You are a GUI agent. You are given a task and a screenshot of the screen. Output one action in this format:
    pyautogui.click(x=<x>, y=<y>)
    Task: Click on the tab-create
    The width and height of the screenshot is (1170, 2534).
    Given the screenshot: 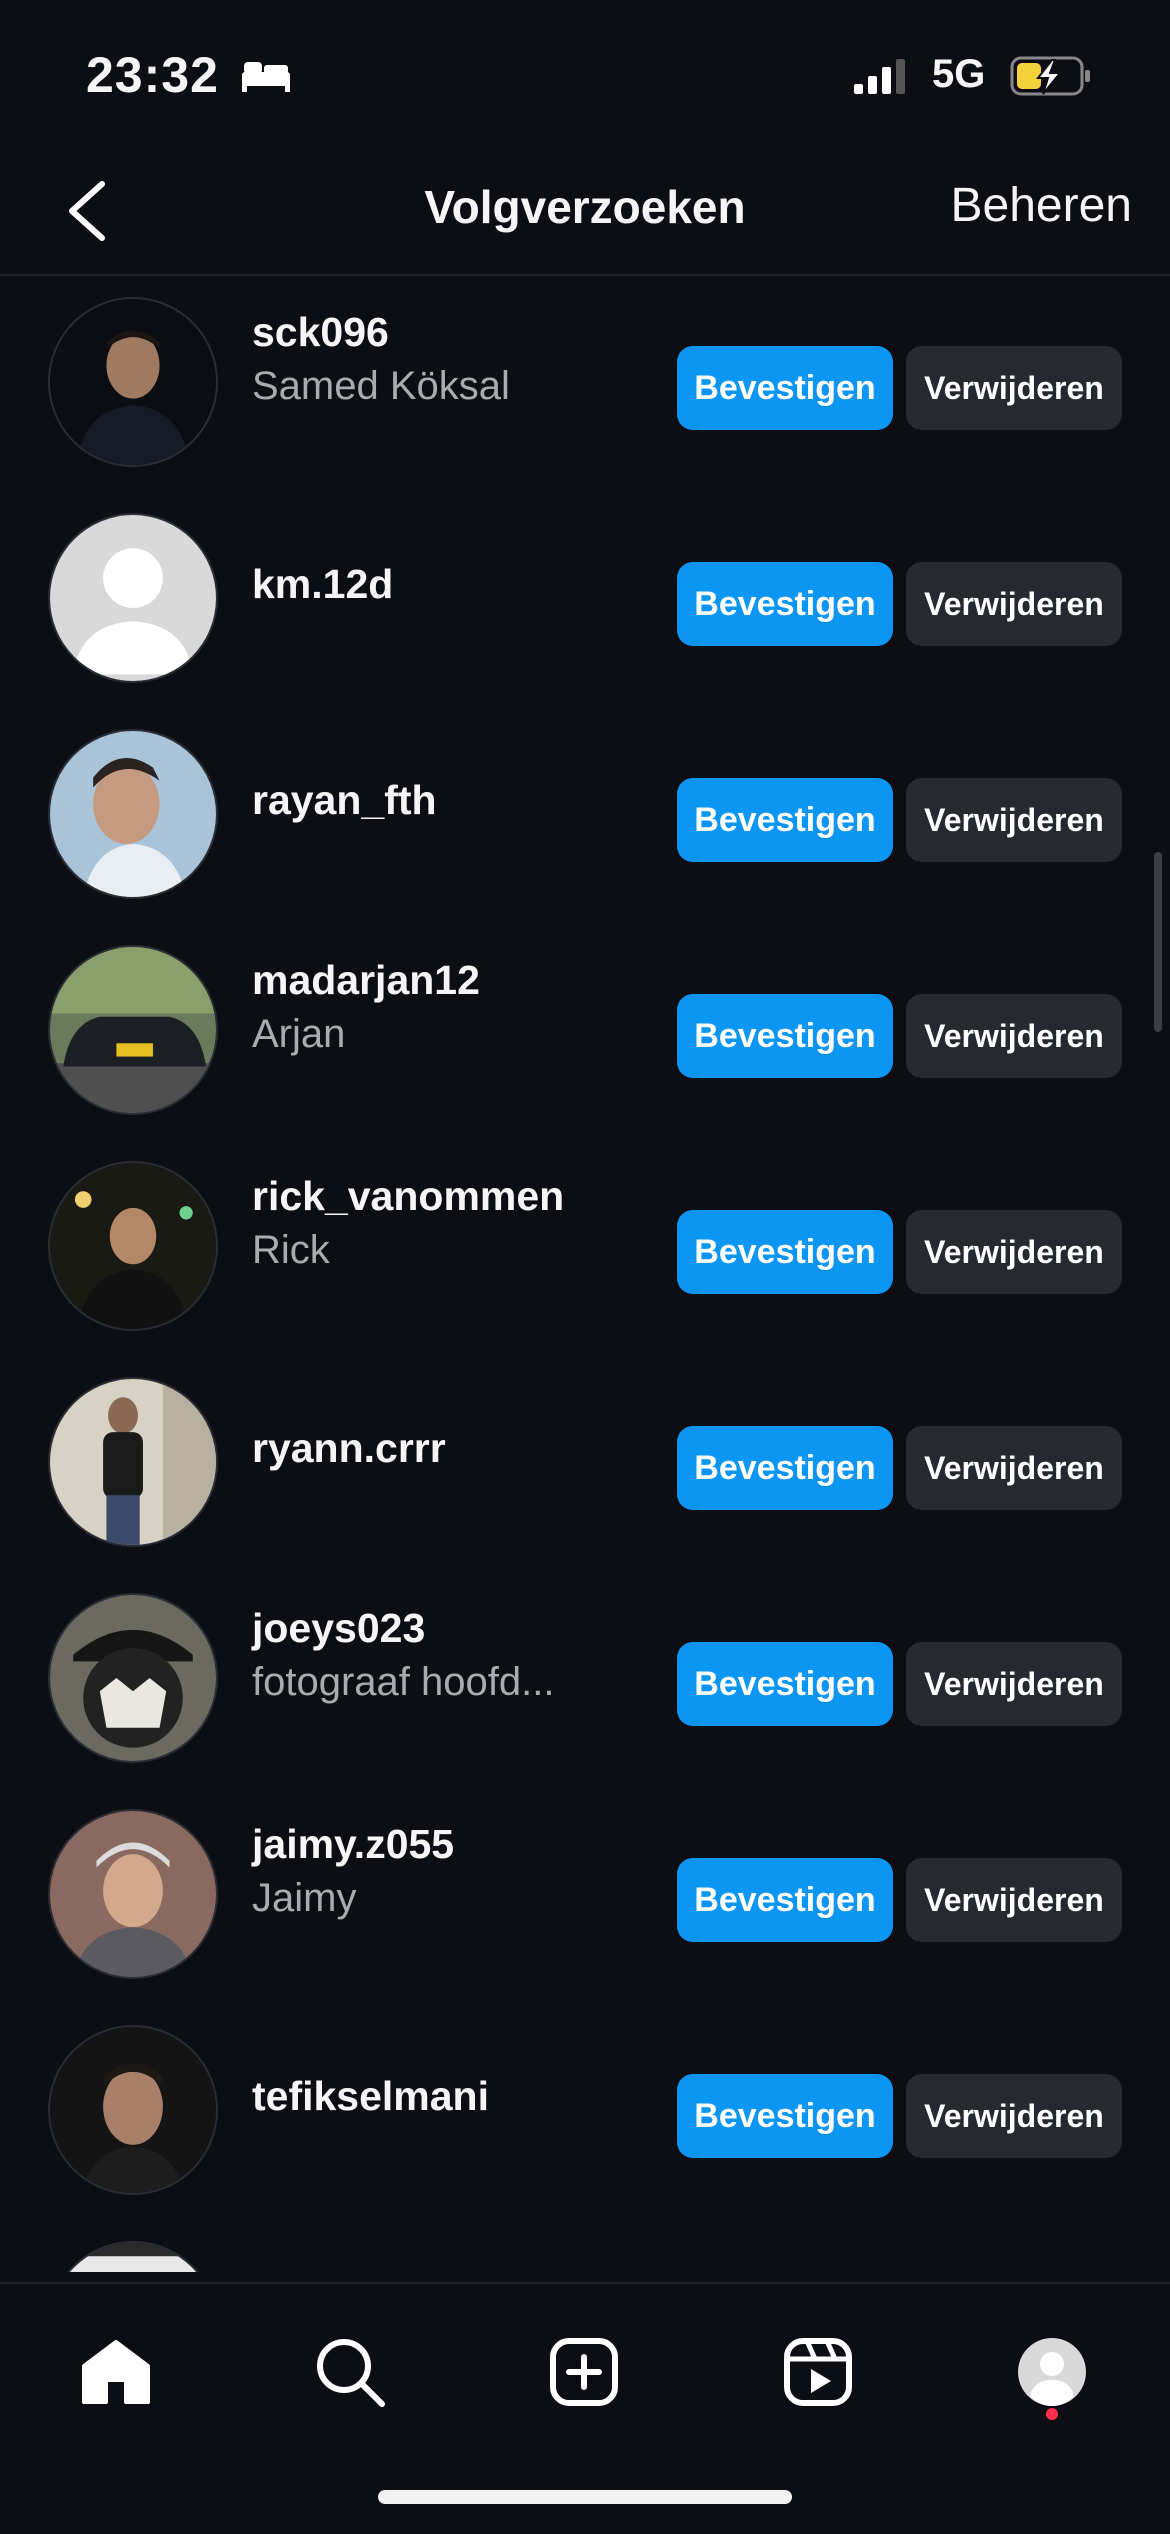 What is the action you would take?
    pyautogui.click(x=584, y=2372)
    